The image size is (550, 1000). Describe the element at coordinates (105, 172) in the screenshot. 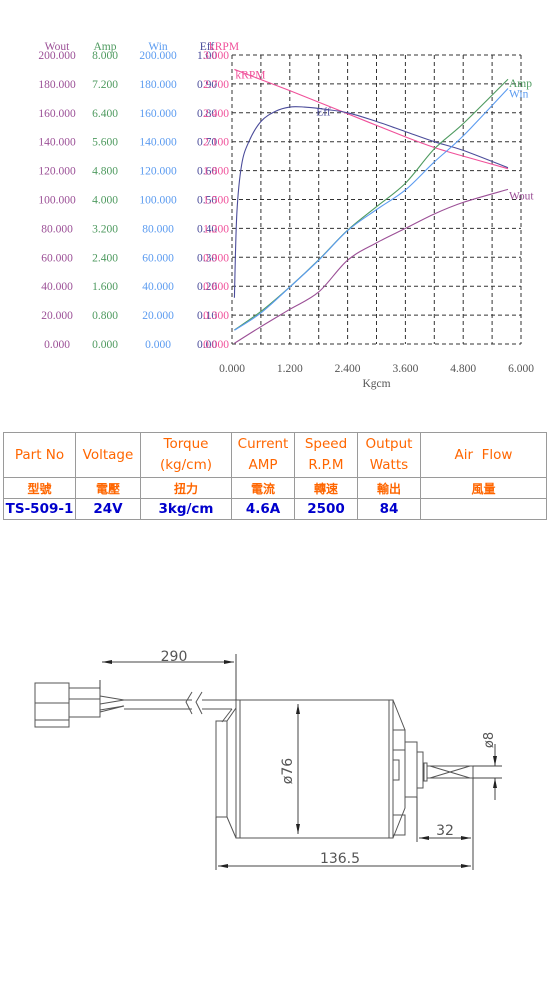

I see `y-tick-label: 4.800` at that location.